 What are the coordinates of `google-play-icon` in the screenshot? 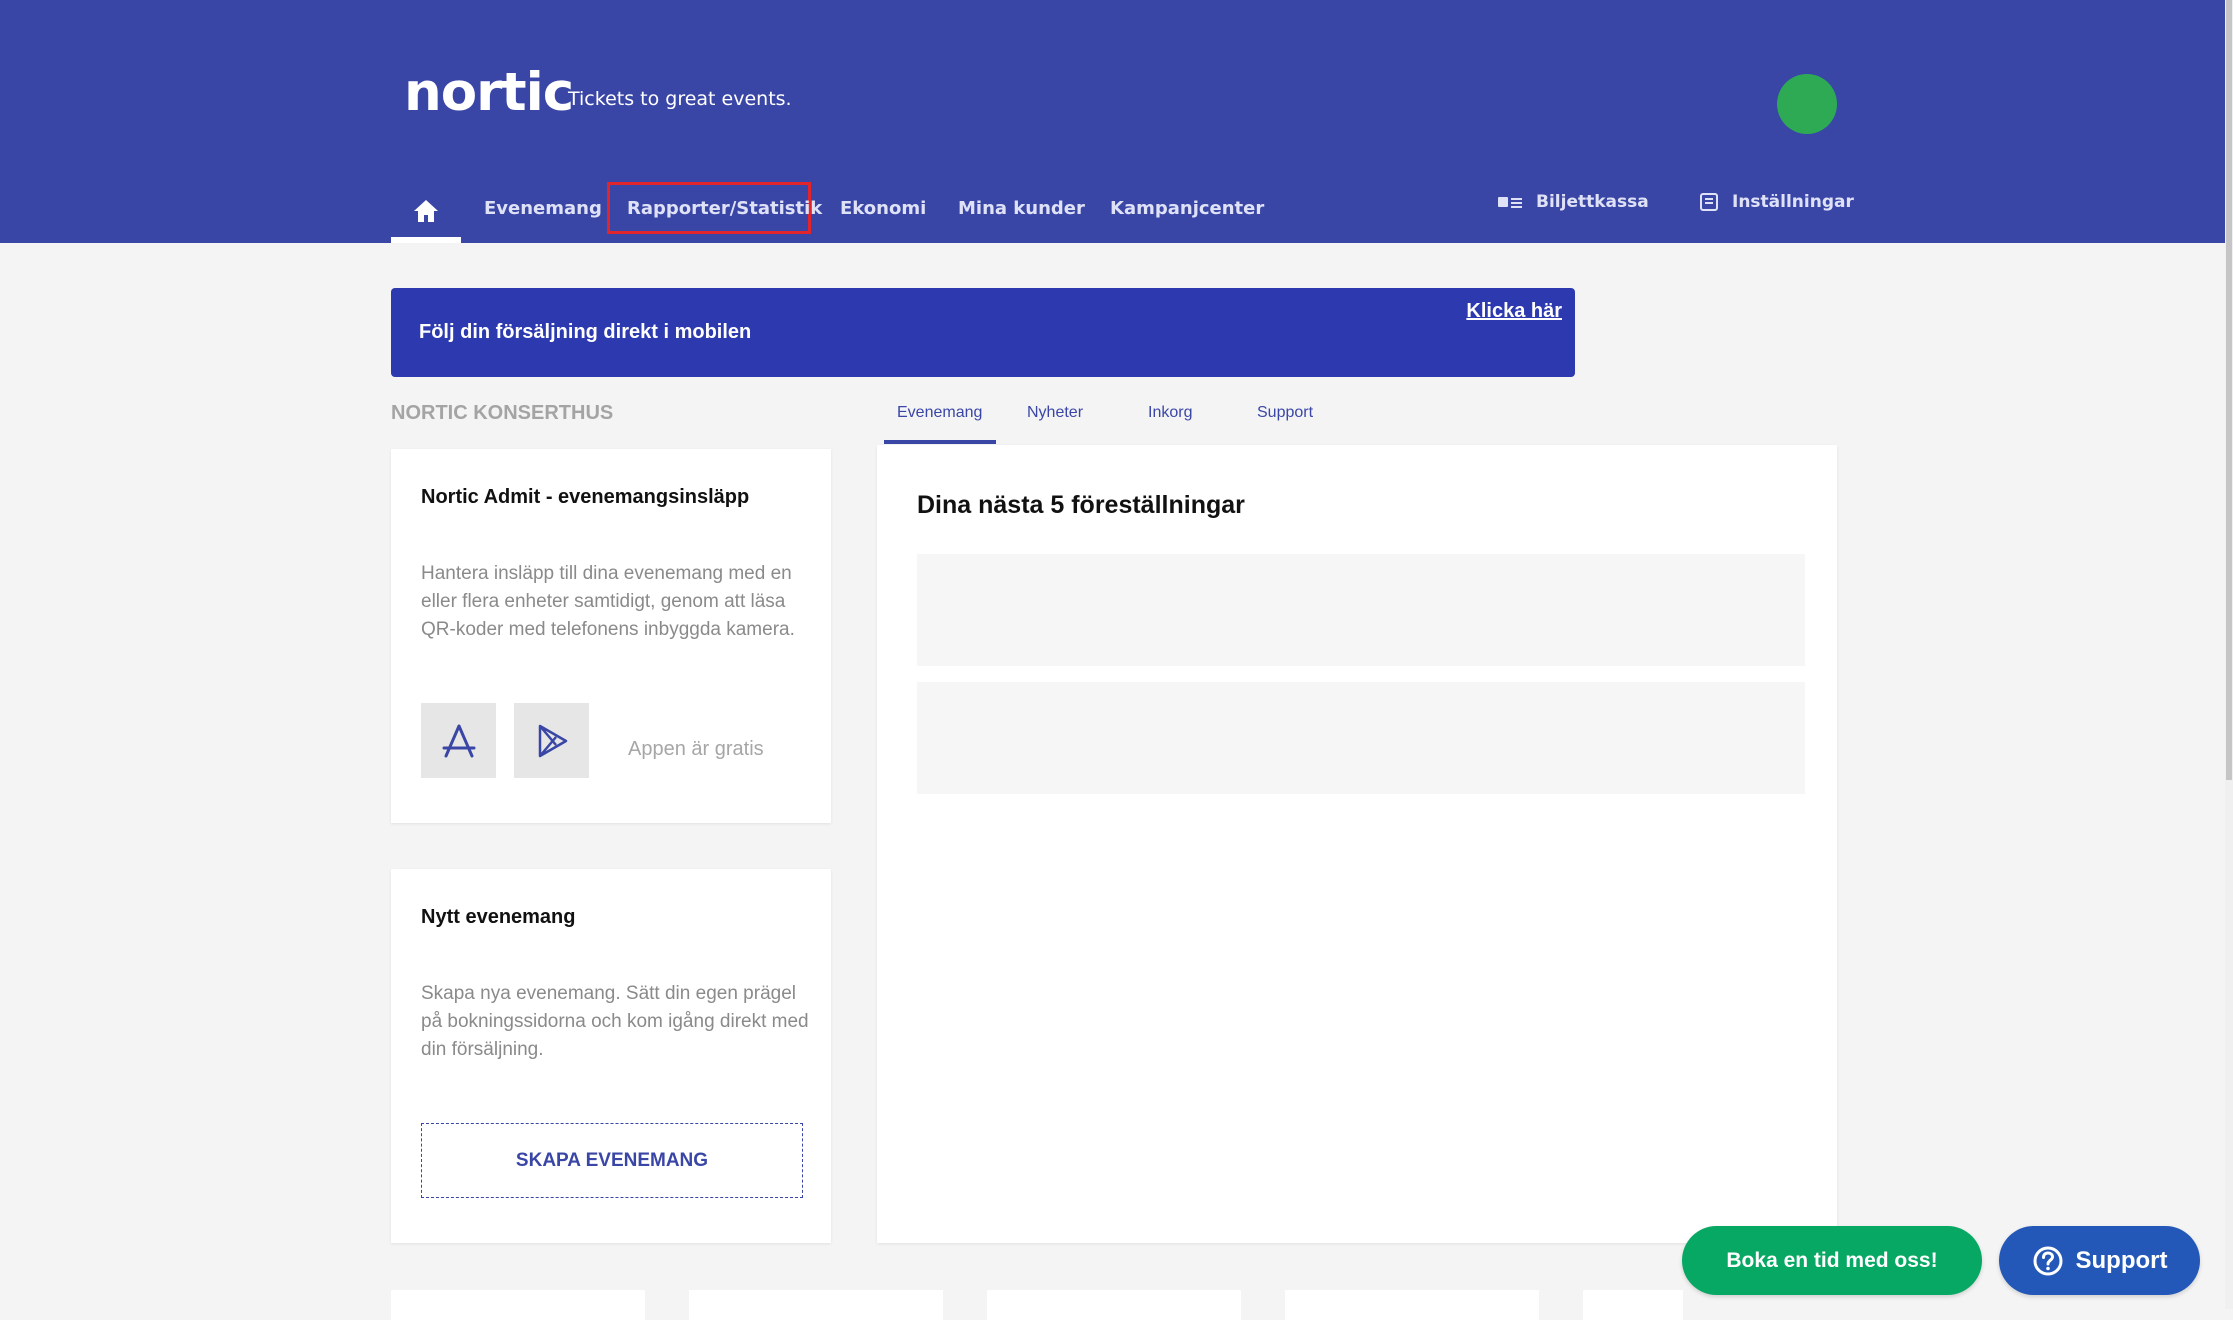 It's located at (552, 740).